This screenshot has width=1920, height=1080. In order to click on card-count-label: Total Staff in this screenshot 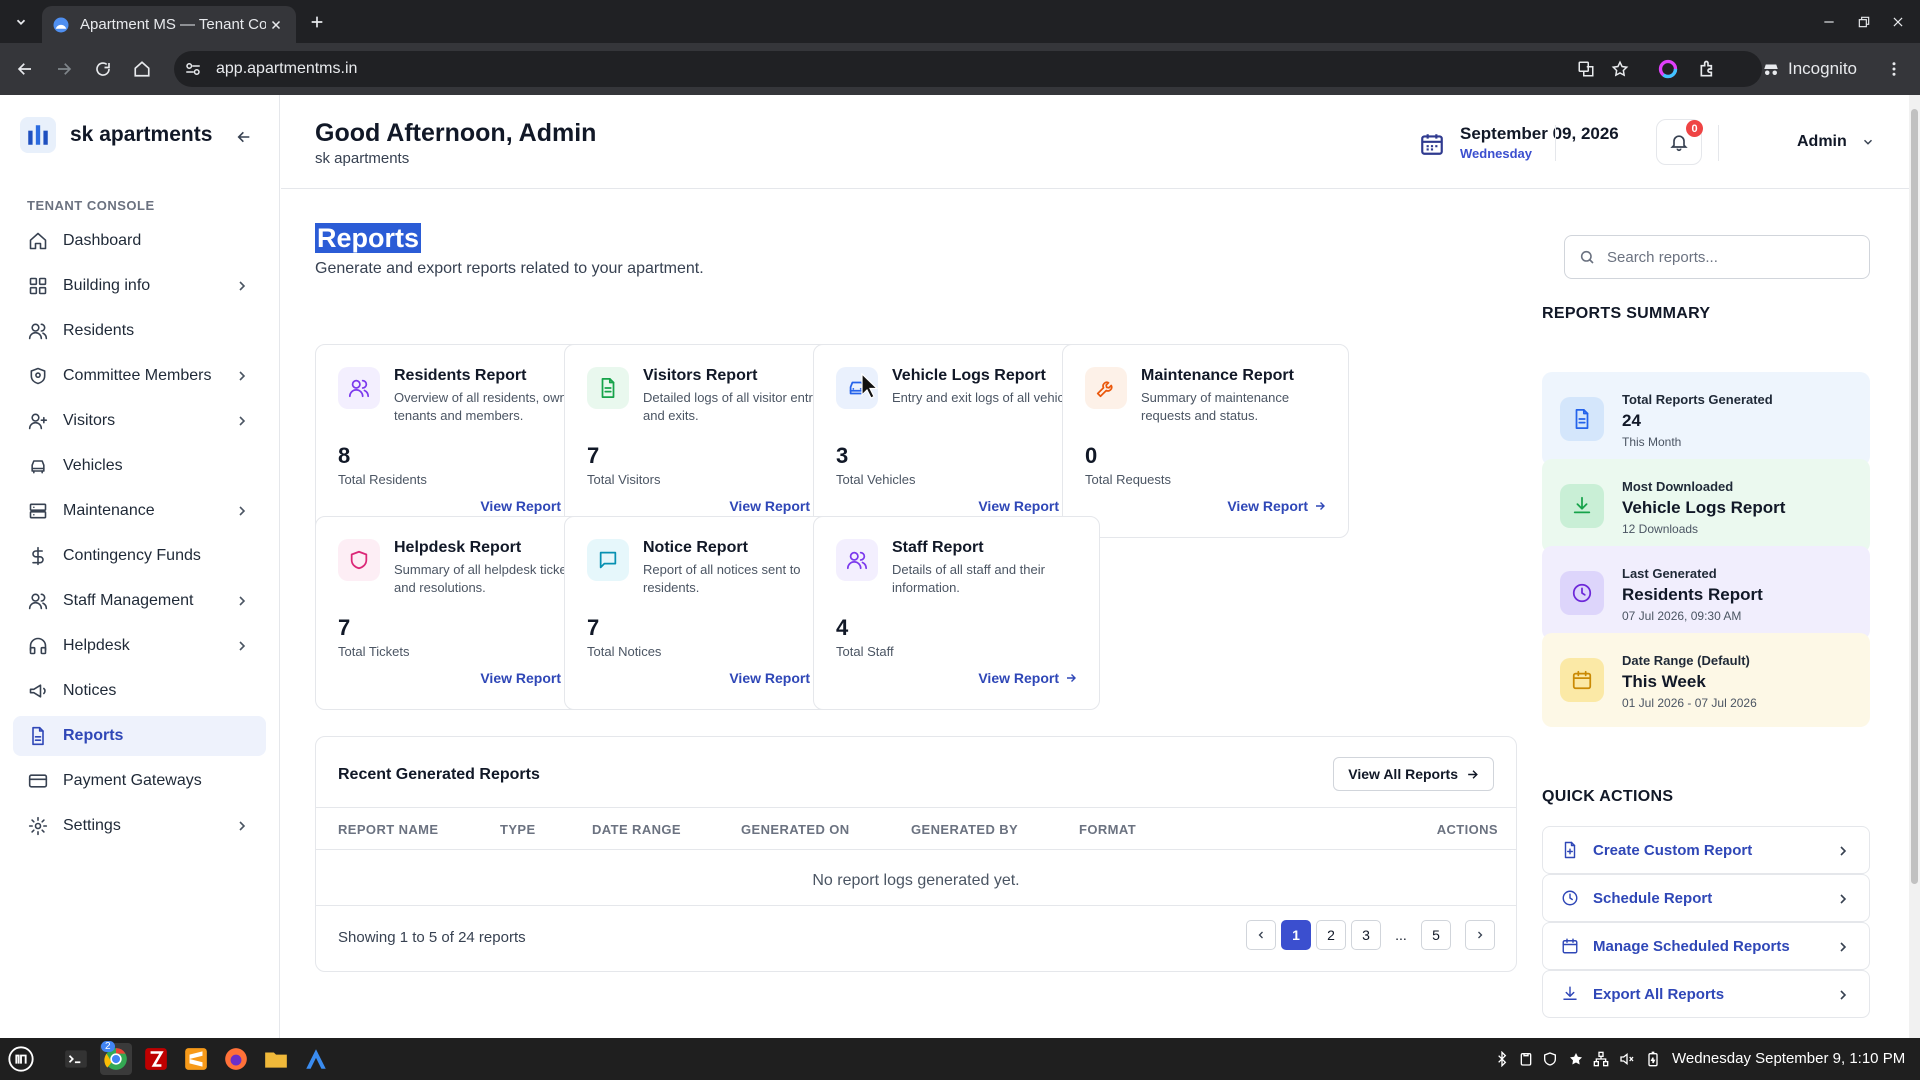, I will do `click(865, 651)`.